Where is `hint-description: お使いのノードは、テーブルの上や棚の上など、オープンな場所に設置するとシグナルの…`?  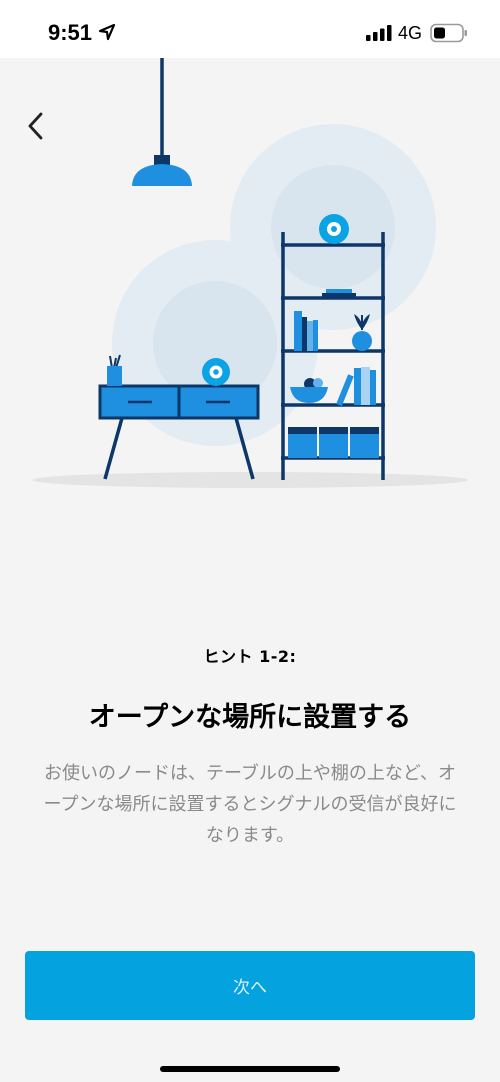 hint-description: お使いのノードは、テーブルの上や棚の上など、オープンな場所に設置するとシグナルの… is located at coordinates (250, 804).